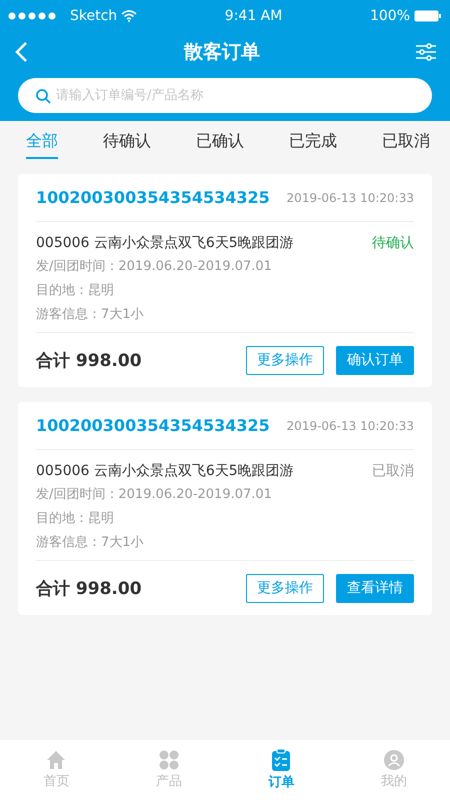  Describe the element at coordinates (129, 16) in the screenshot. I see `wifi-icon` at that location.